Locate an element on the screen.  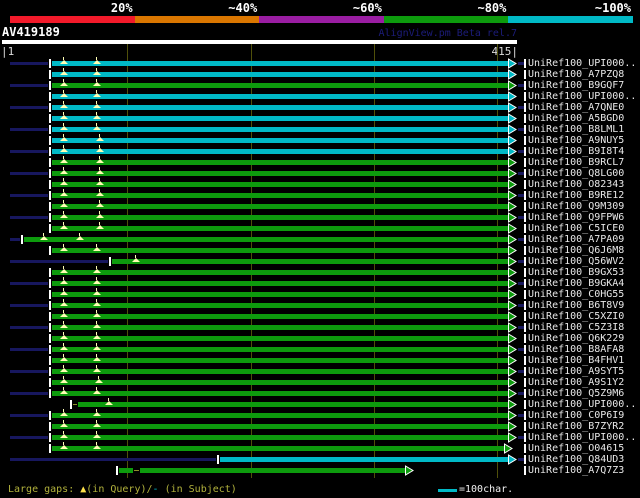
alignment-row: UniRef100_A7Q7Z3 is located at coordinates (320, 470).